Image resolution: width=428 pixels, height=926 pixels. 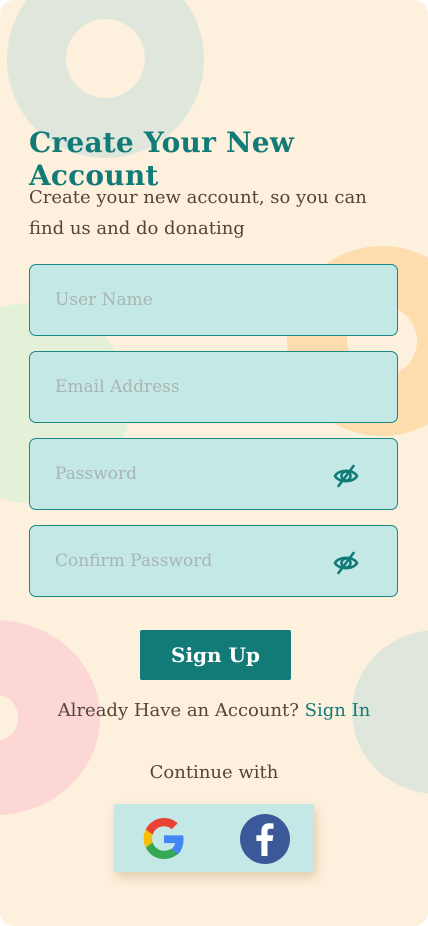 What do you see at coordinates (338, 710) in the screenshot?
I see `sign-in-link: Sign In` at bounding box center [338, 710].